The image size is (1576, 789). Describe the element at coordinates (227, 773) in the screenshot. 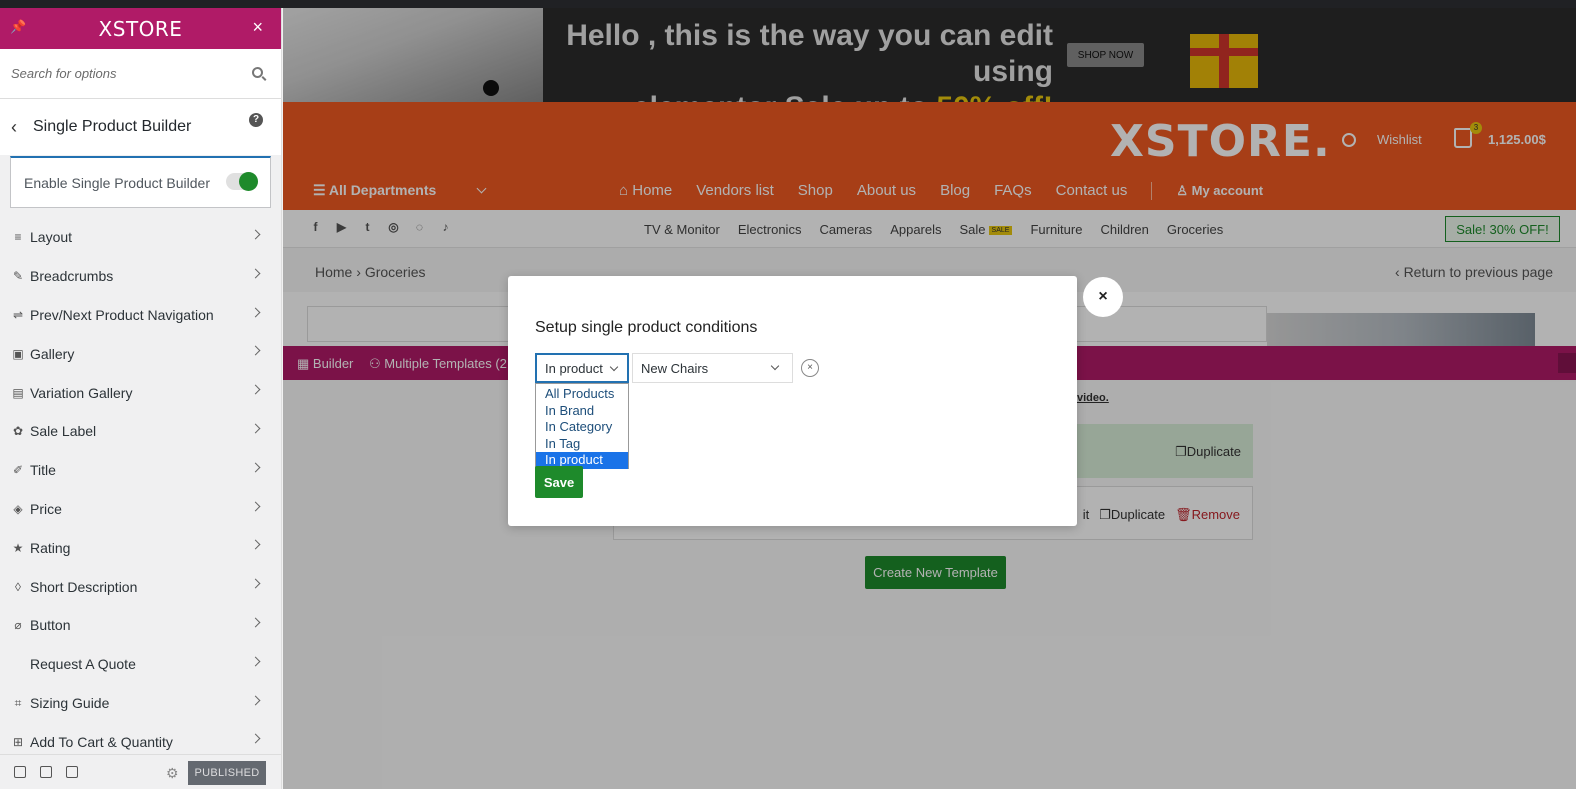

I see `published-button: PUBLISHED` at that location.